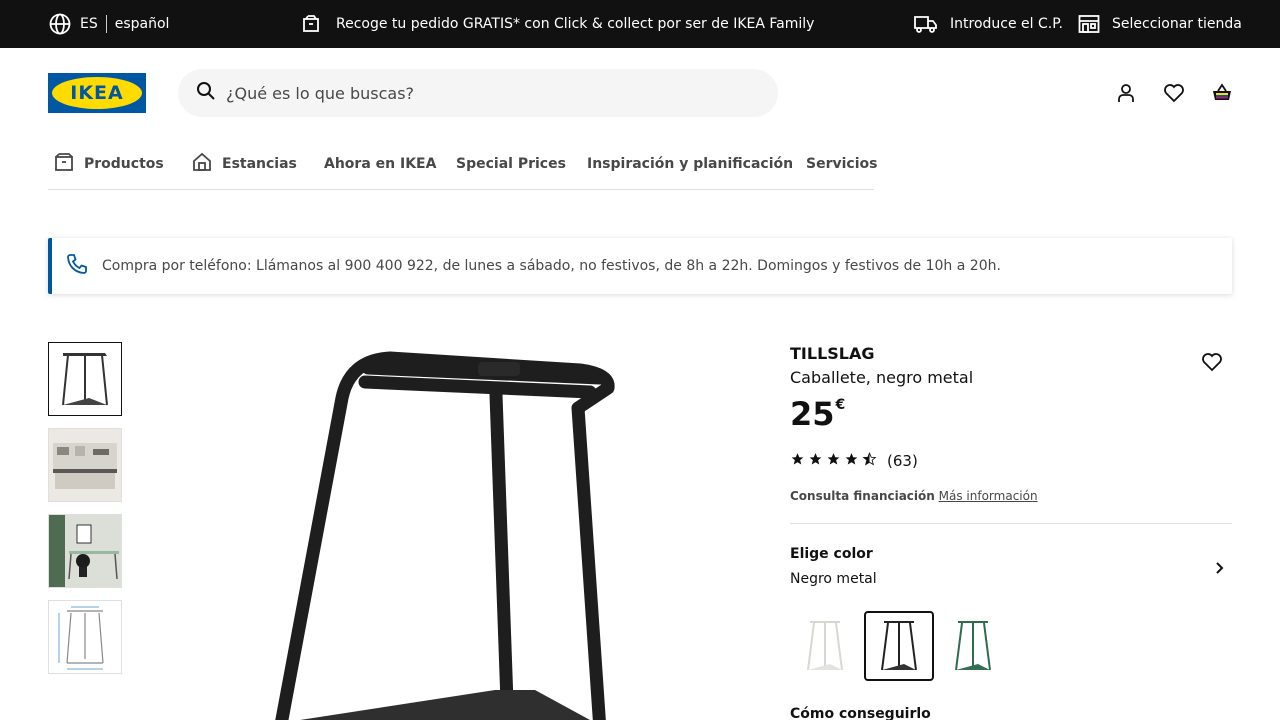 The image size is (1280, 720). I want to click on ikea-logo: IKEA, so click(97, 93).